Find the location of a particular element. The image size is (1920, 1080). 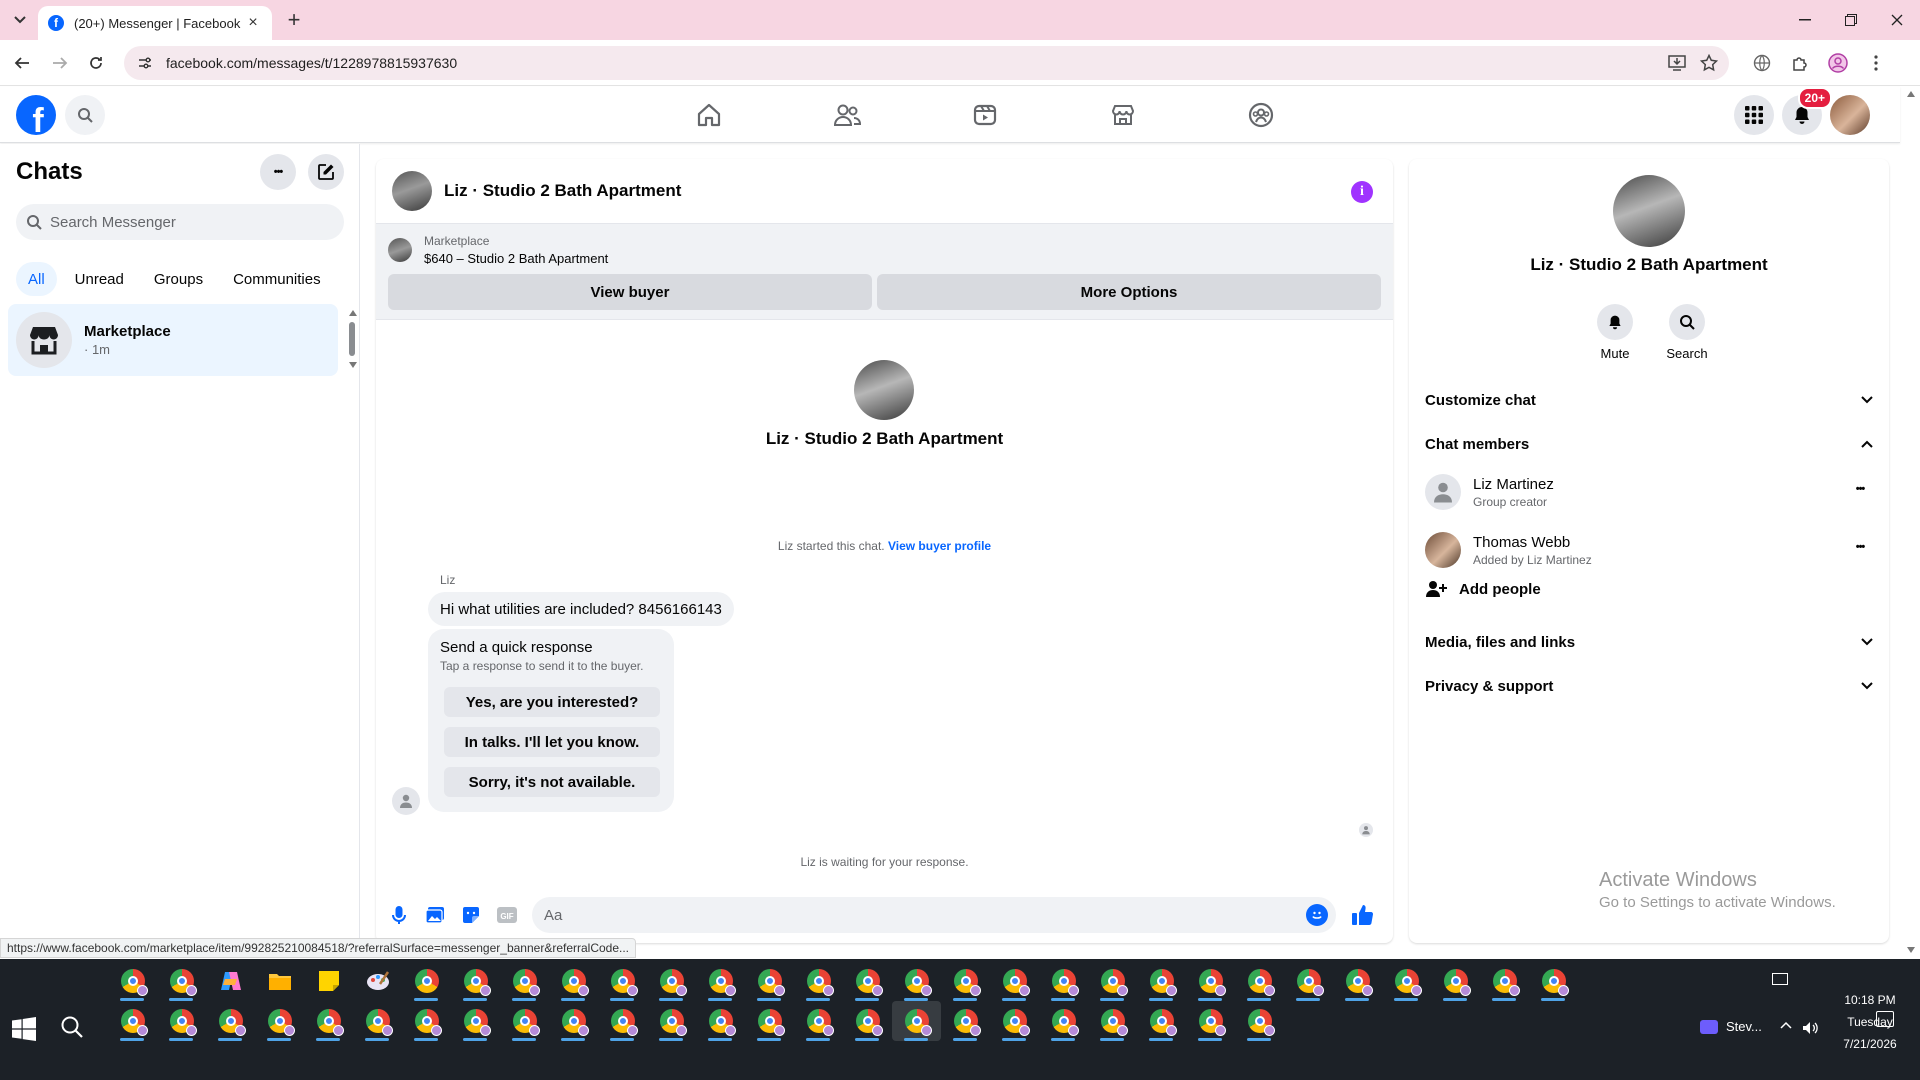

bookmark-star-icon is located at coordinates (1709, 63).